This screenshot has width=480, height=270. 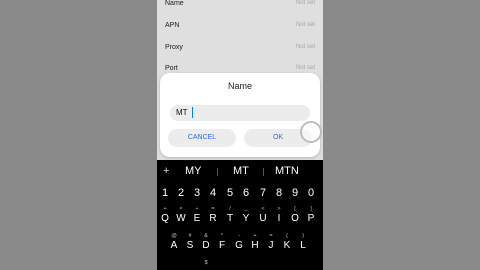 I want to click on key-symbol: &, so click(x=206, y=236).